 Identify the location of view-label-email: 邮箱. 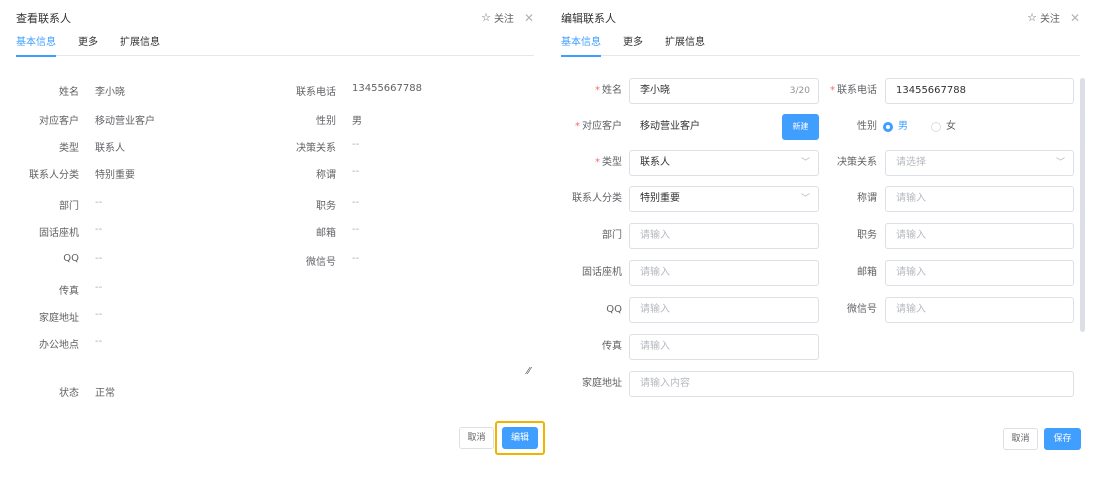
(326, 233).